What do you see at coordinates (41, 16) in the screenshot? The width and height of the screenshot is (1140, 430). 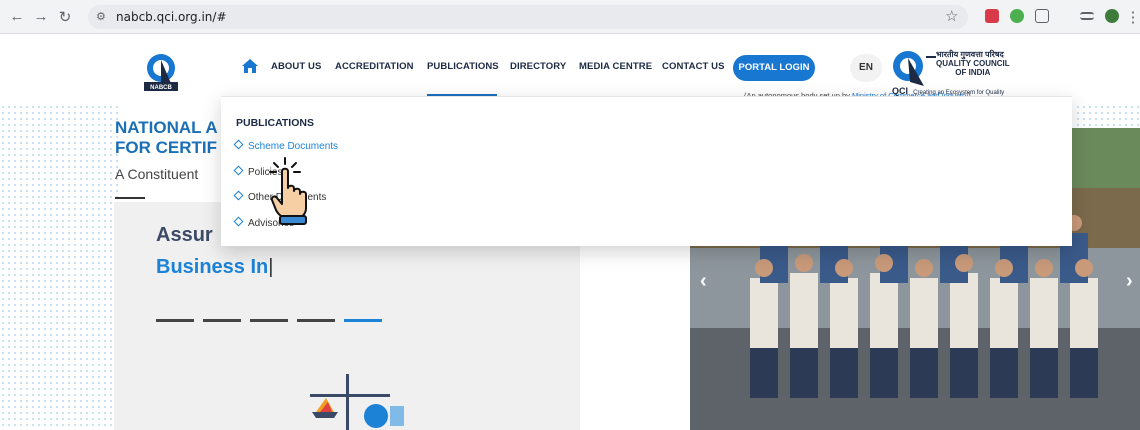 I see `forward-icon: →` at bounding box center [41, 16].